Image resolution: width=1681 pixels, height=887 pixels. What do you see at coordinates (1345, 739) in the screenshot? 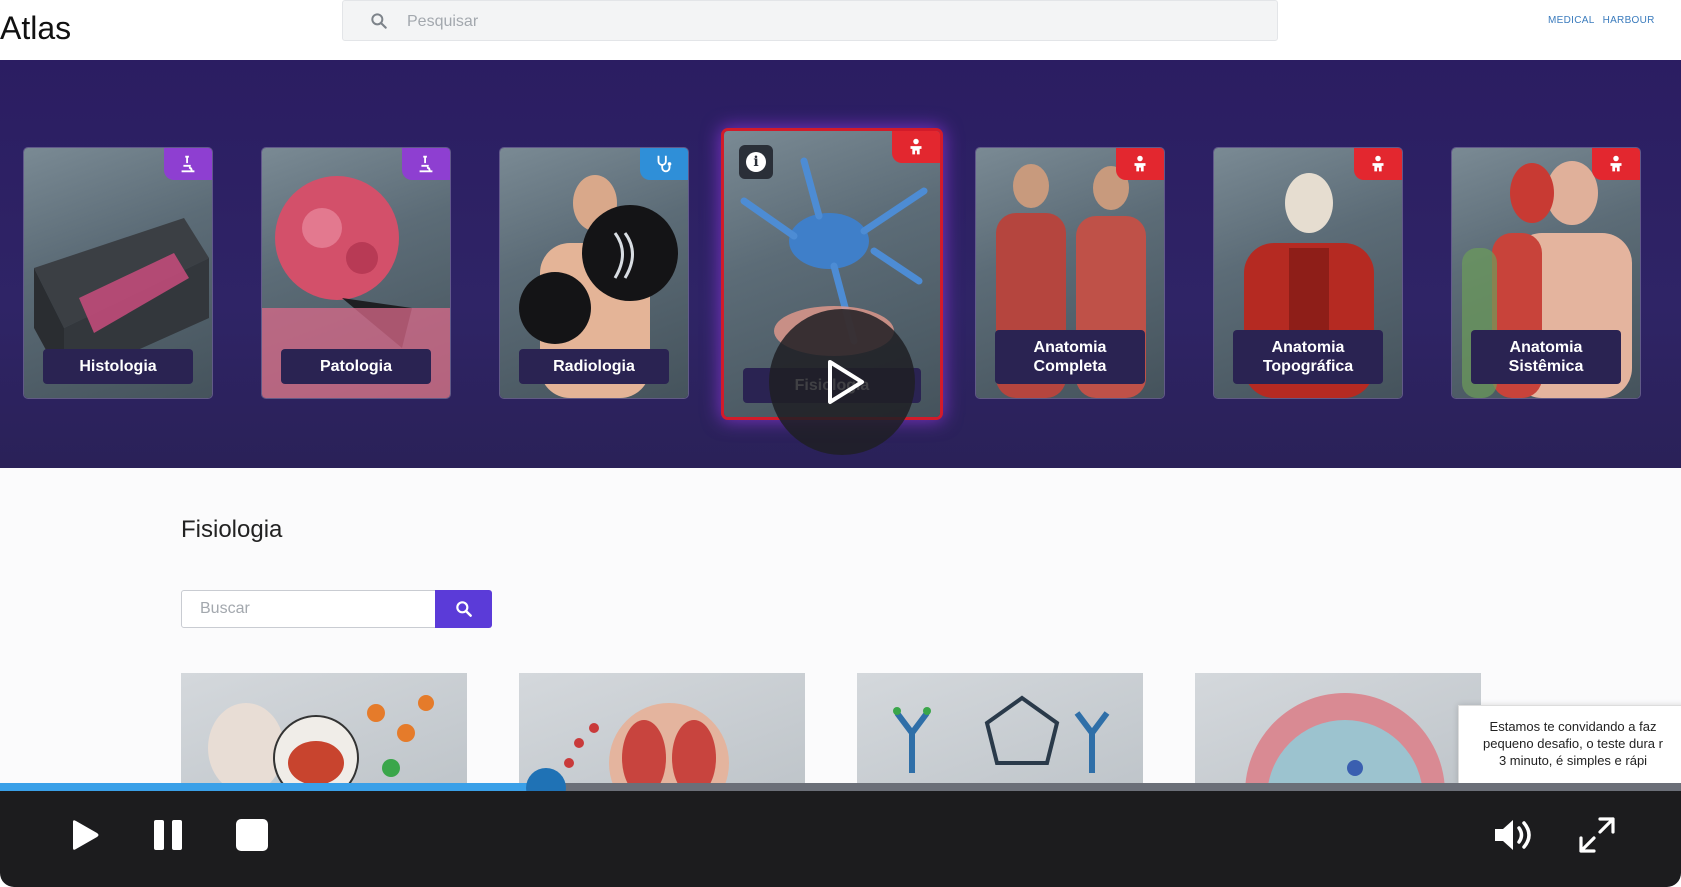
I see `vessel-illustration` at bounding box center [1345, 739].